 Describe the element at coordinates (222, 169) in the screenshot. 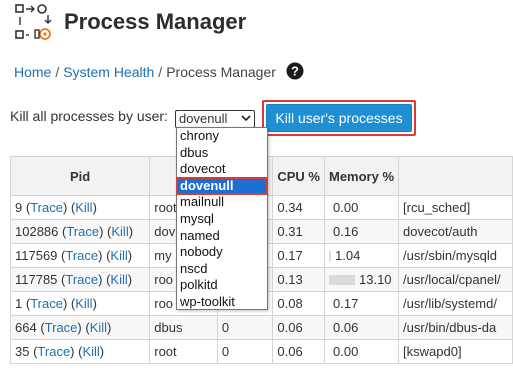

I see `dropdown-option-dovecot: dovecot` at that location.